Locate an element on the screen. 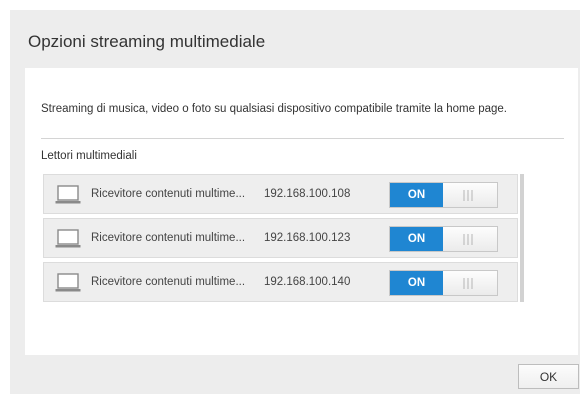 This screenshot has height=394, width=584. ok-button: OK is located at coordinates (548, 376).